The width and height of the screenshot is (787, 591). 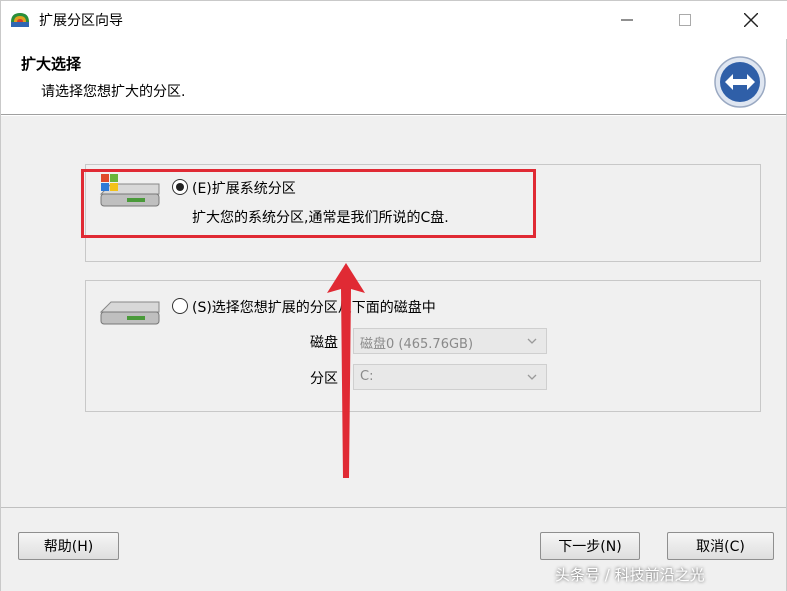 What do you see at coordinates (81, 21) in the screenshot?
I see `window-title: 扩展分区向导` at bounding box center [81, 21].